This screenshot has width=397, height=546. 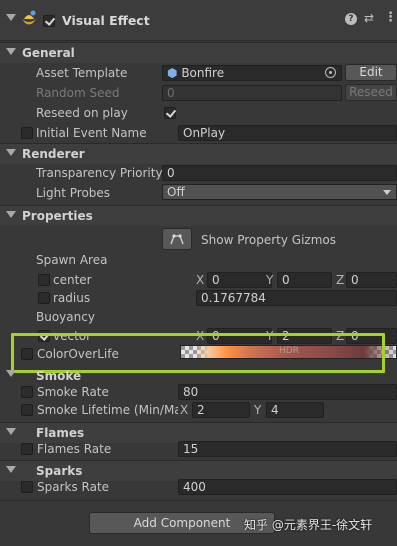 I want to click on lifetime-max-axis-label: Y, so click(x=258, y=410).